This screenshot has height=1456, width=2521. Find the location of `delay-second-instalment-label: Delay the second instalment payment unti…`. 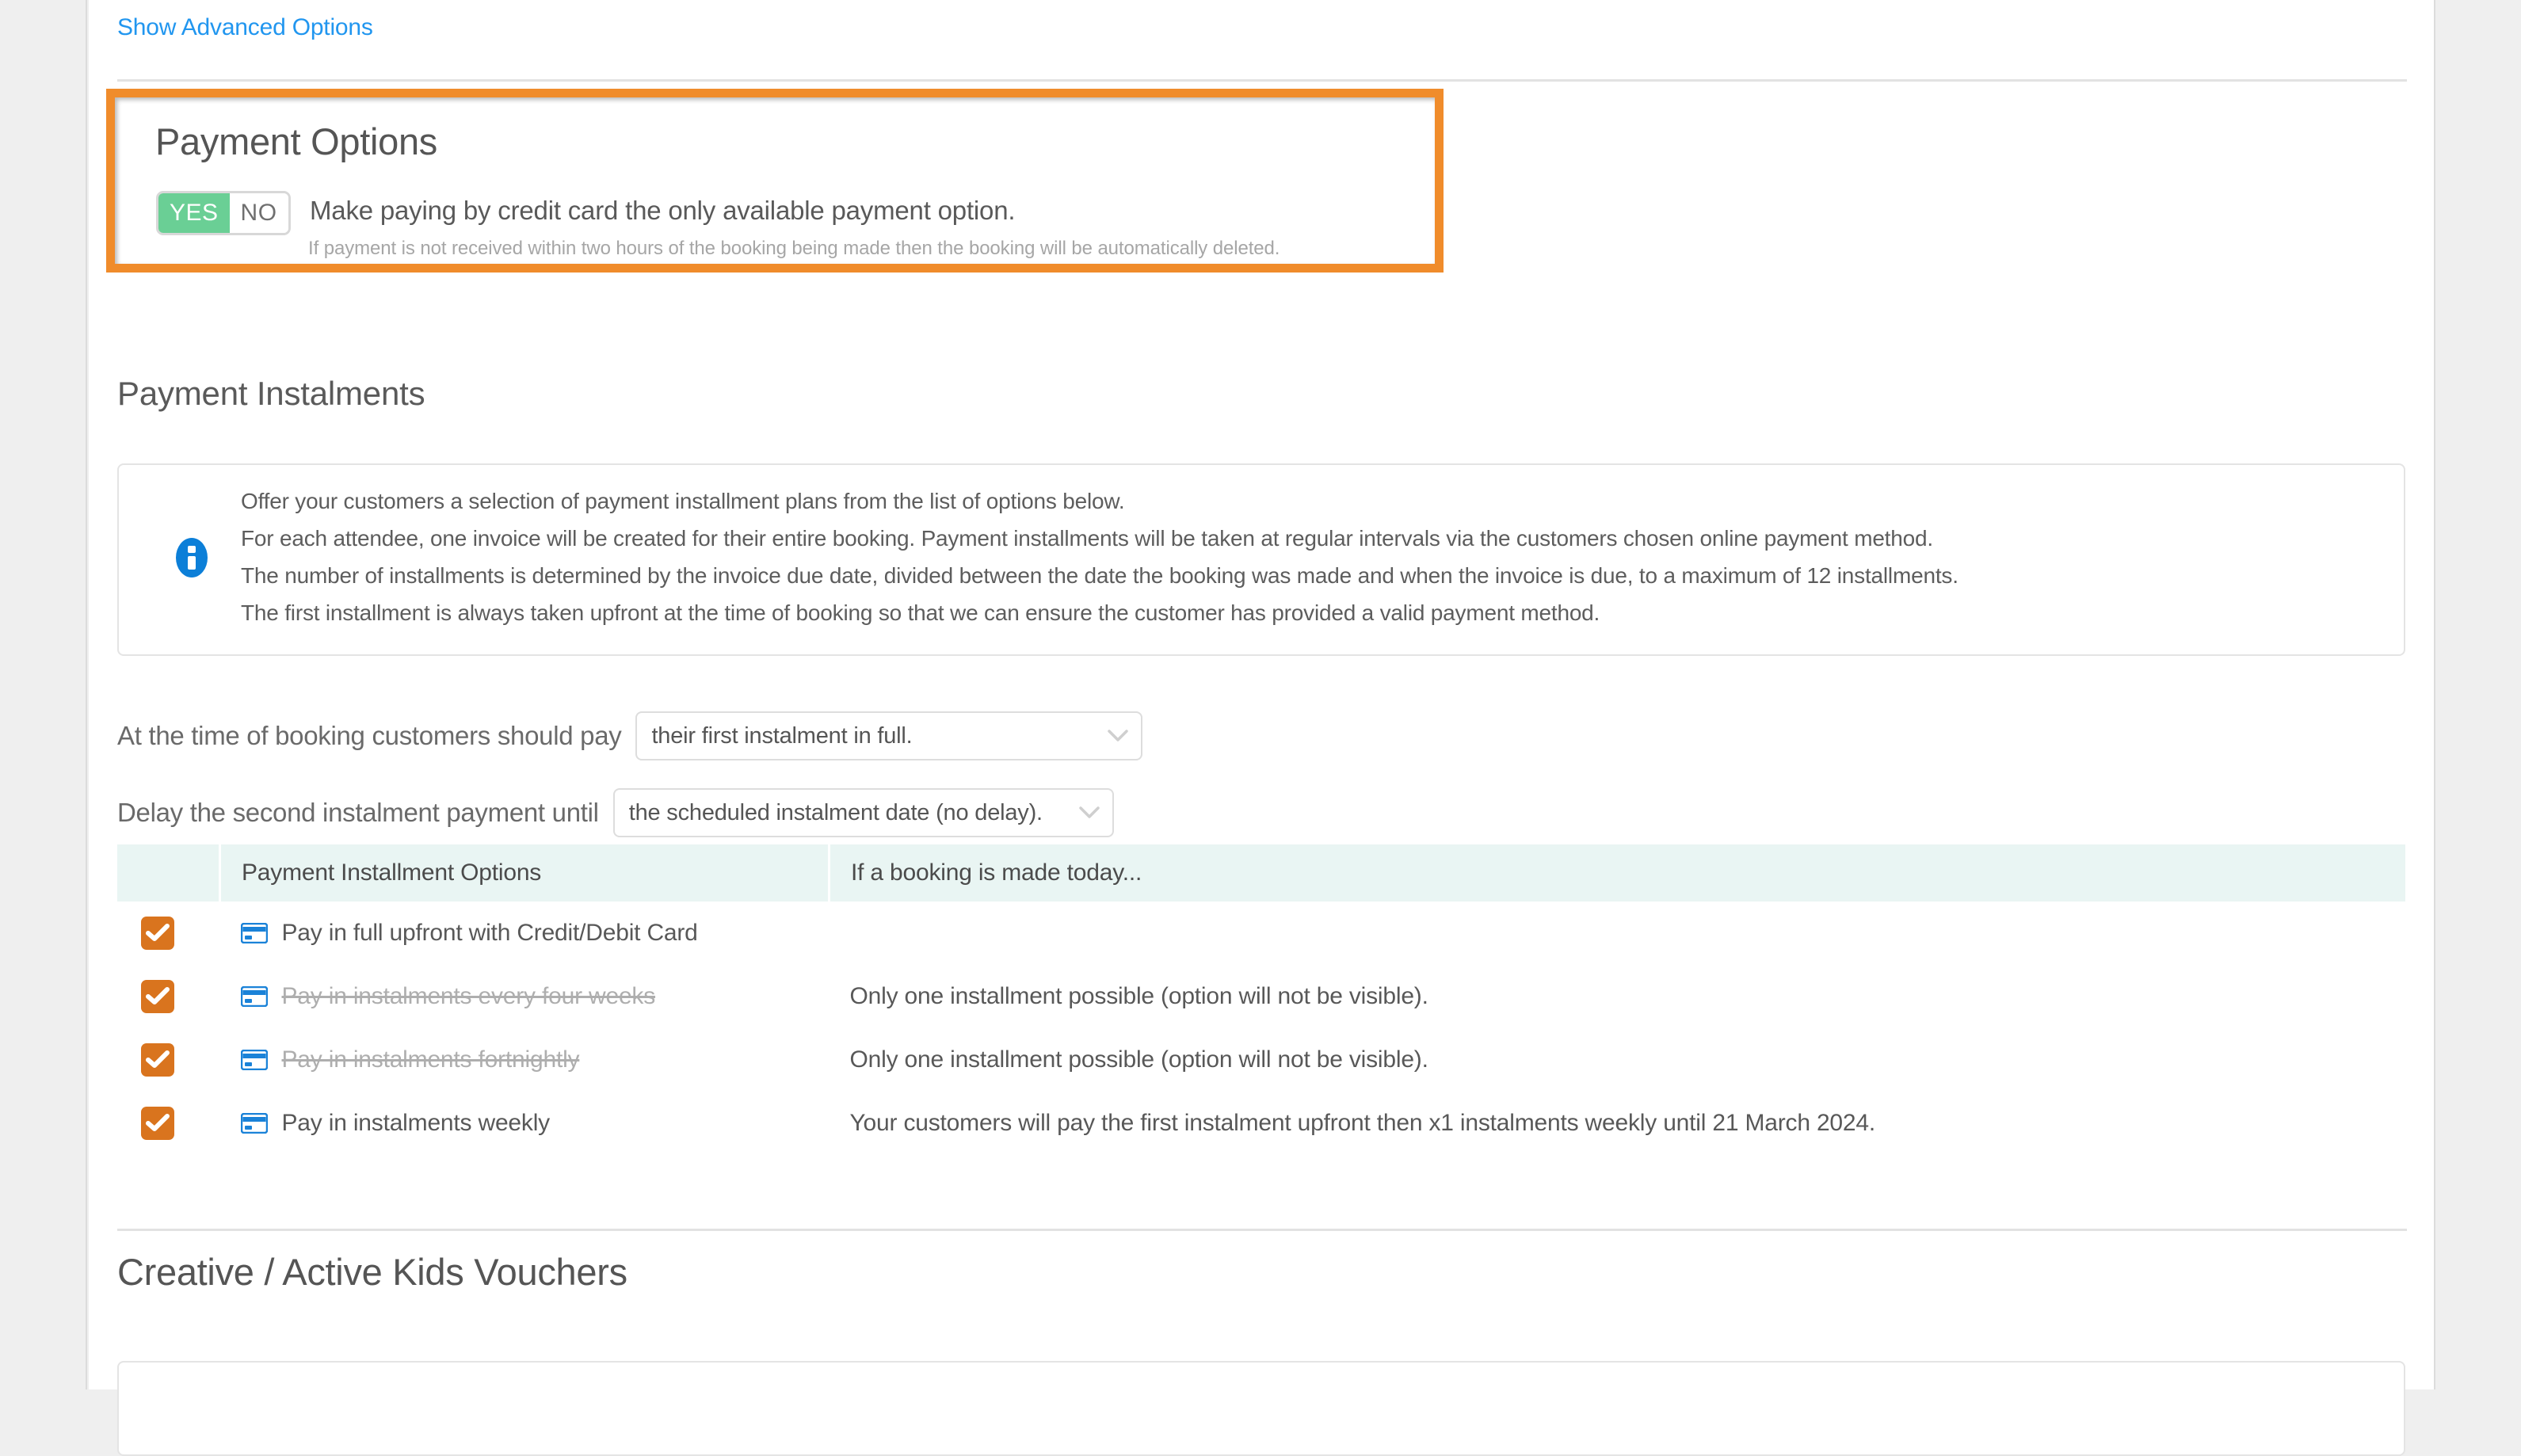

delay-second-instalment-label: Delay the second instalment payment unti… is located at coordinates (358, 812).